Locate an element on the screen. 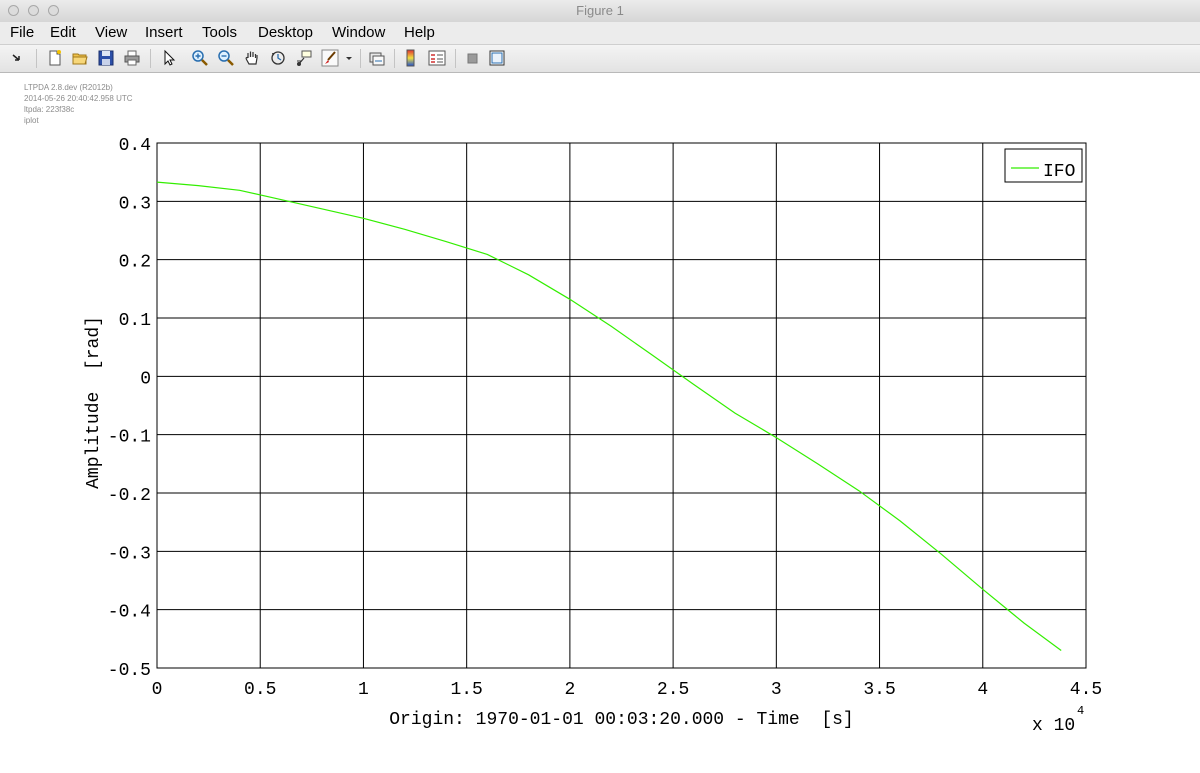 This screenshot has height=773, width=1200. y-tick-label: 0.4 is located at coordinates (135, 146).